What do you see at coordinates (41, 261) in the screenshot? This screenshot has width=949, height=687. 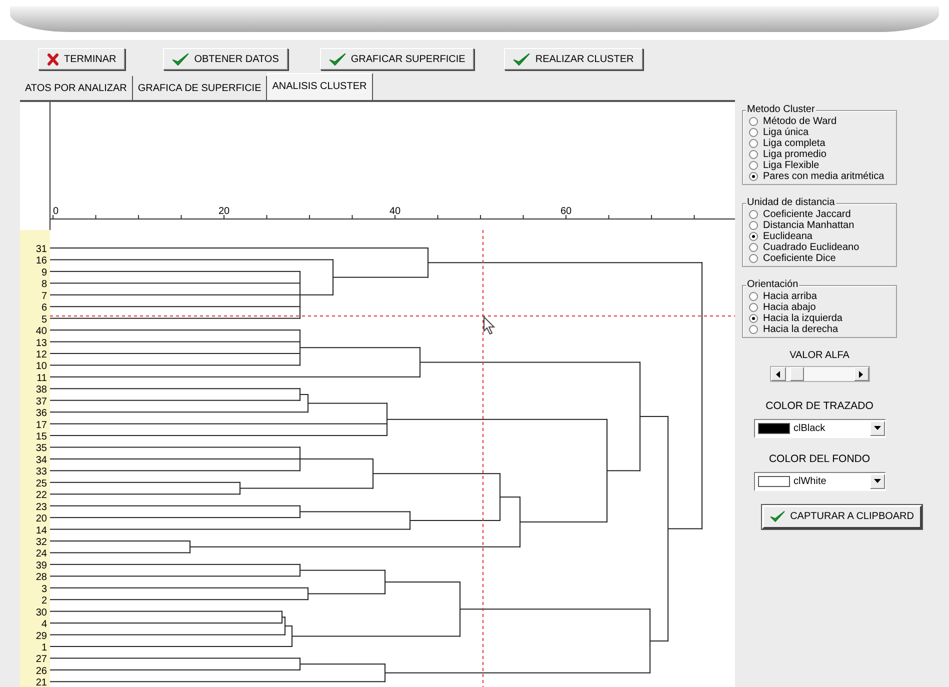 I see `leaf-label: 16` at bounding box center [41, 261].